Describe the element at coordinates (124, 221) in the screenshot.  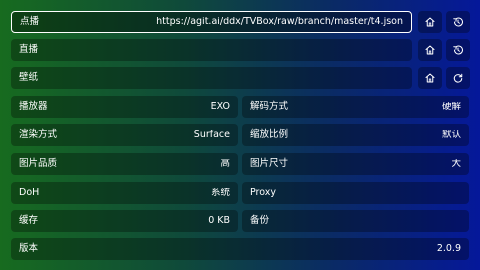
I see `cache-setting: 缓存 0 KB` at that location.